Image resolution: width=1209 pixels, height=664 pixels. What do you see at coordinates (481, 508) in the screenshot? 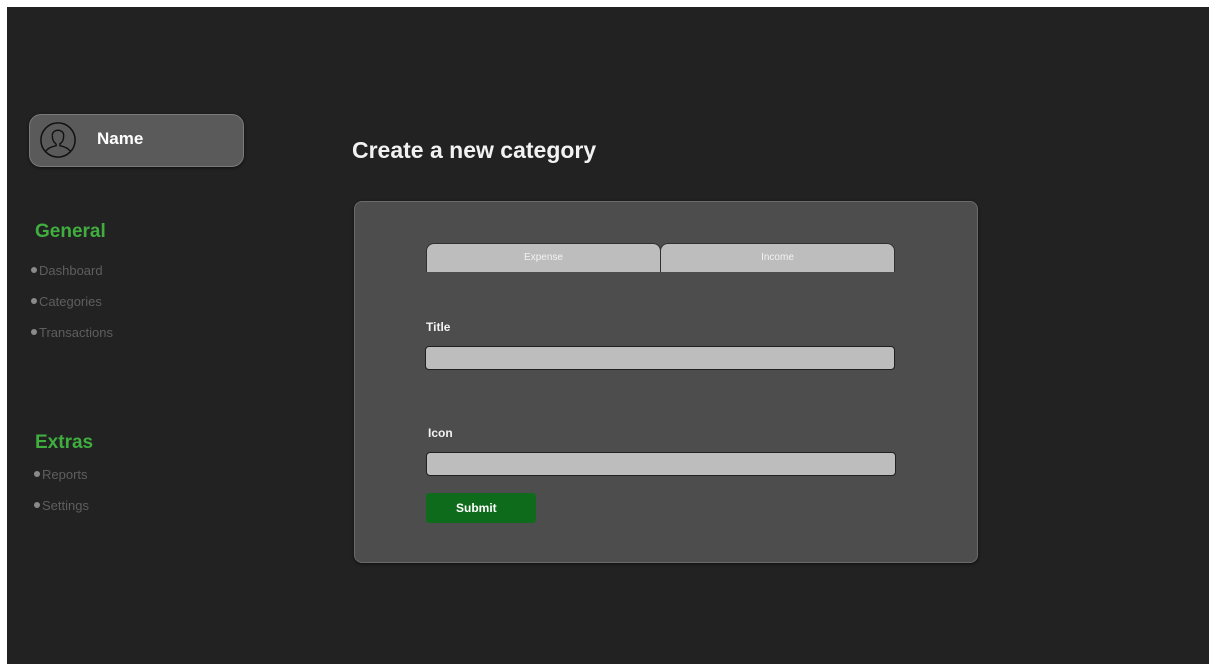
I see `submit-button: Submit` at bounding box center [481, 508].